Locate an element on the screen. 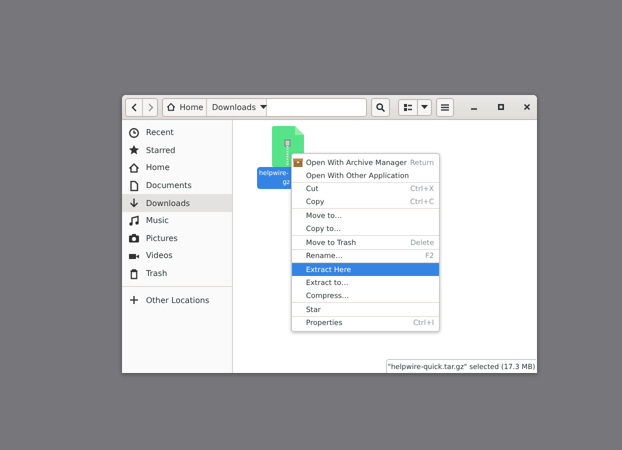 This screenshot has height=450, width=622. sidebar-item: Documents is located at coordinates (177, 185).